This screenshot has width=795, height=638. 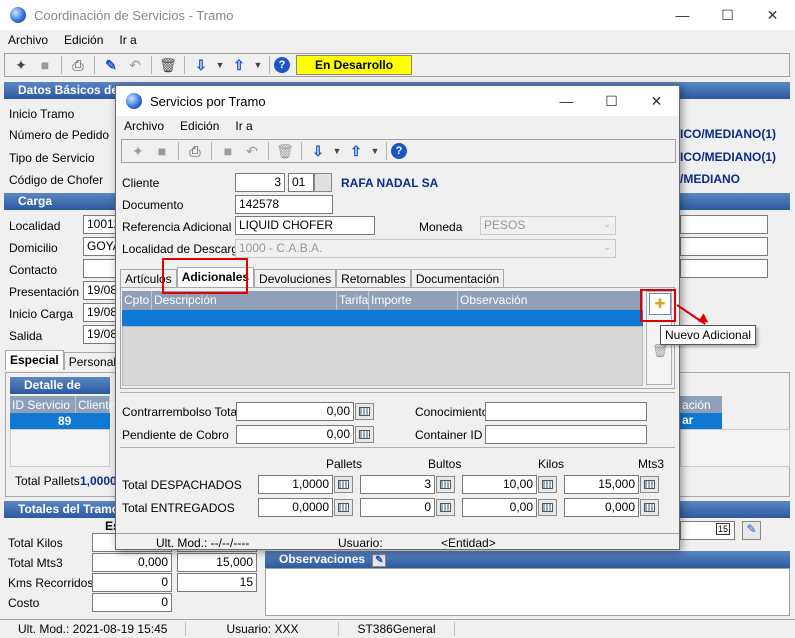 What do you see at coordinates (100, 246) in the screenshot?
I see `domicilio-field: GOYA` at bounding box center [100, 246].